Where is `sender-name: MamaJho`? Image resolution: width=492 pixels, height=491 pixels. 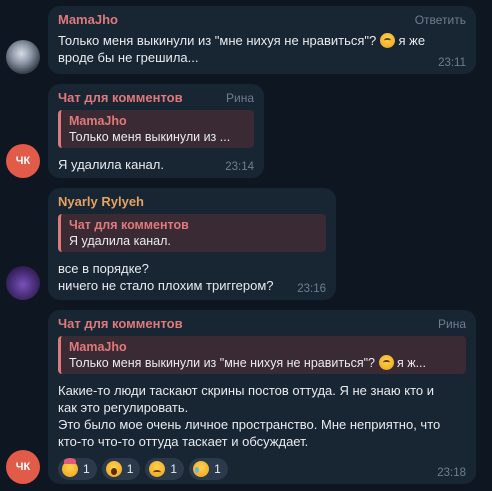 sender-name: MamaJho is located at coordinates (262, 20).